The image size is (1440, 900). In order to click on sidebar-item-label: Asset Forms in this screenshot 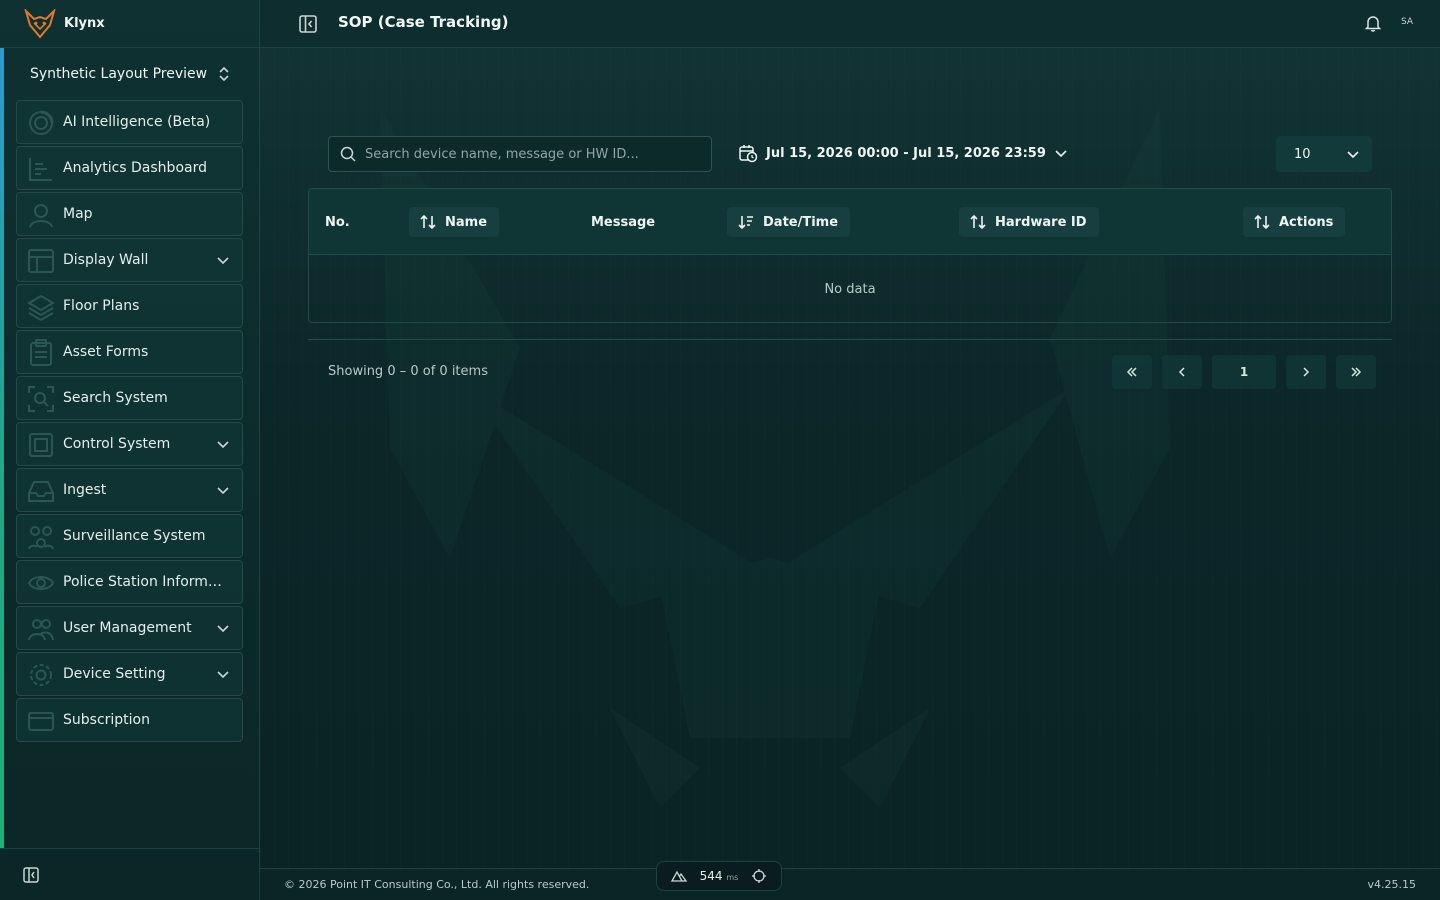, I will do `click(106, 352)`.